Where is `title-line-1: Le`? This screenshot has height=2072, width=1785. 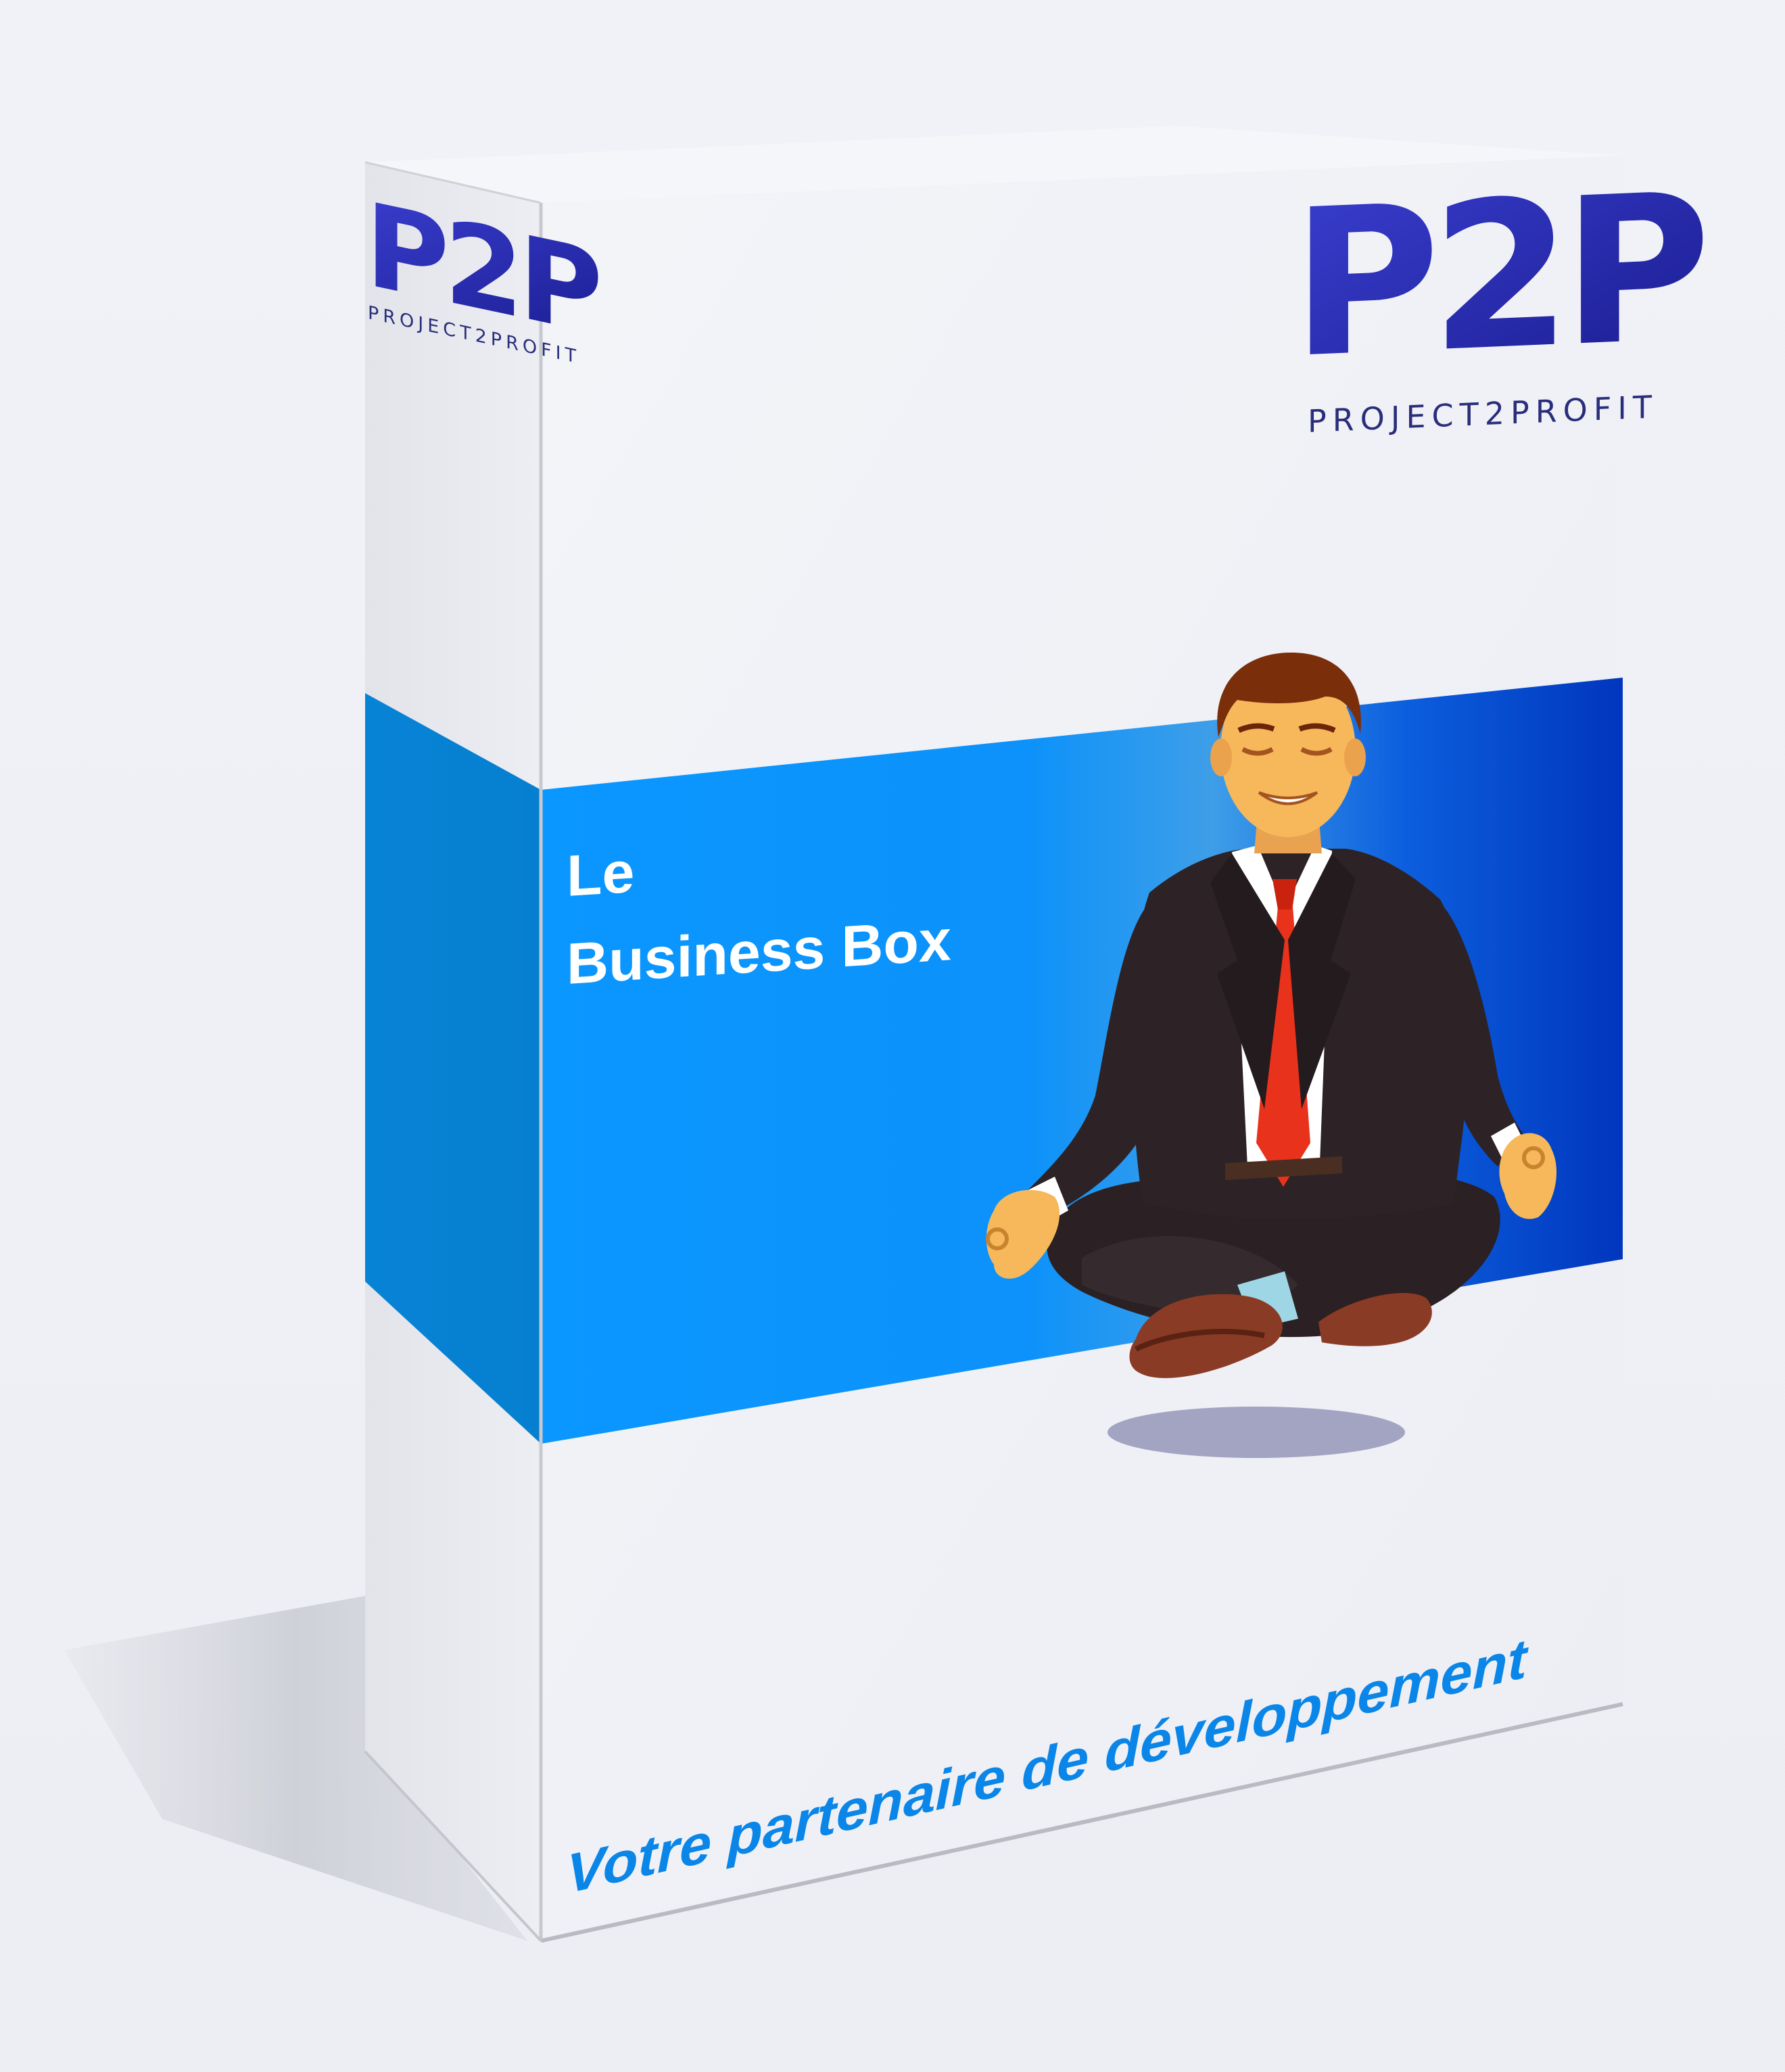 title-line-1: Le is located at coordinates (600, 874).